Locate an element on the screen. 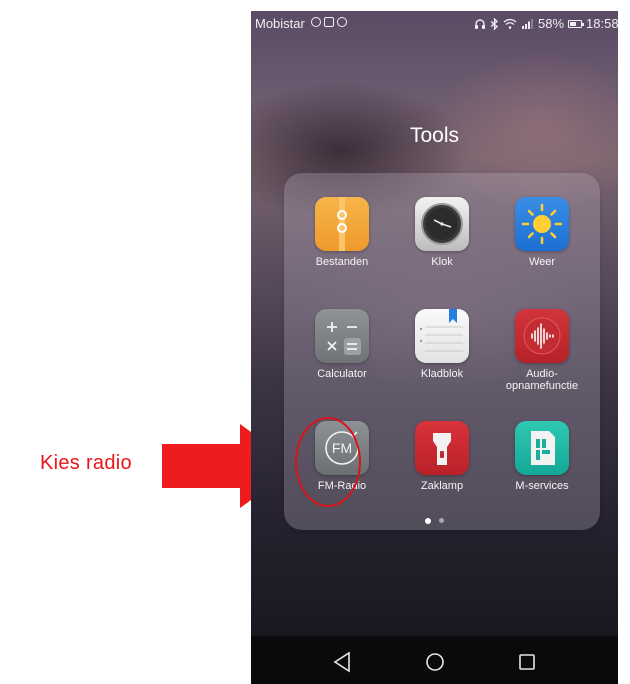  notepad-icon is located at coordinates (442, 336).